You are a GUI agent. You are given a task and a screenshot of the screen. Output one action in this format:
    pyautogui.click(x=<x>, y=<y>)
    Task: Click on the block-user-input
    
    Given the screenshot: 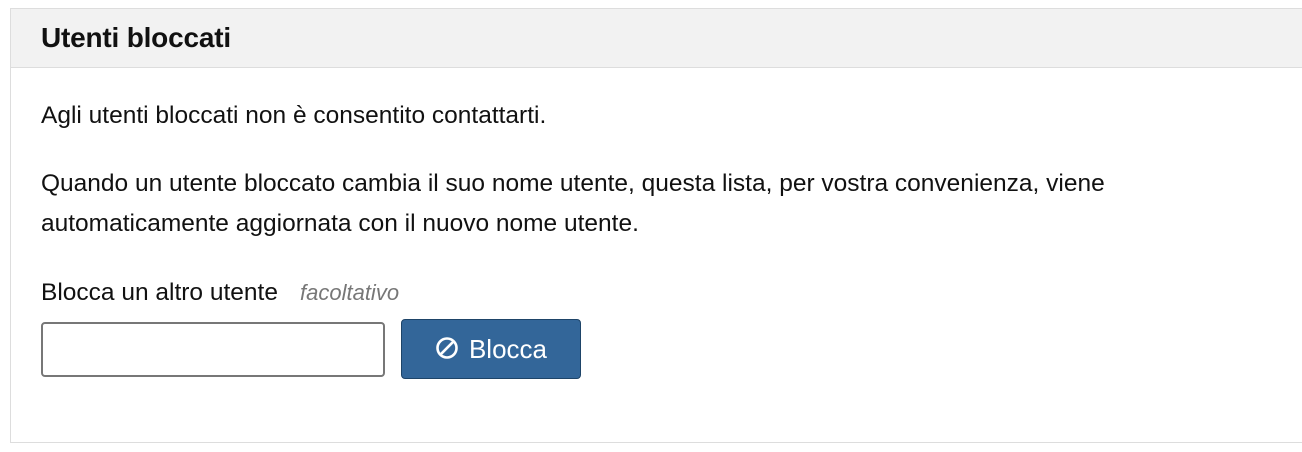 What is the action you would take?
    pyautogui.click(x=213, y=349)
    